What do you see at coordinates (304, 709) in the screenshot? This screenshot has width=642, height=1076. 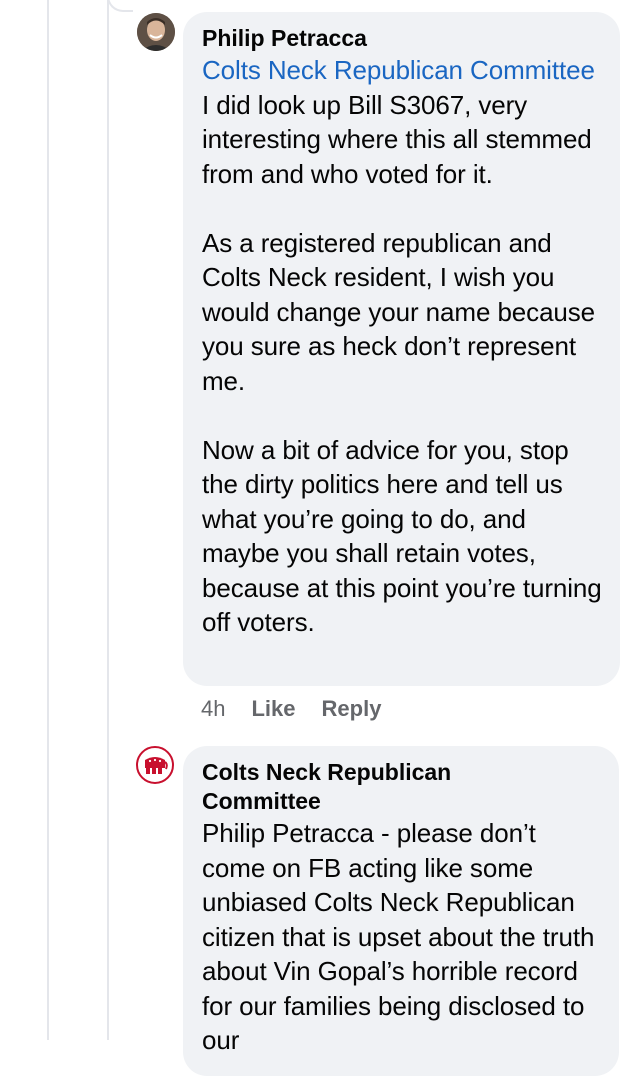 I see `comment-actions: 4h Like Reply` at bounding box center [304, 709].